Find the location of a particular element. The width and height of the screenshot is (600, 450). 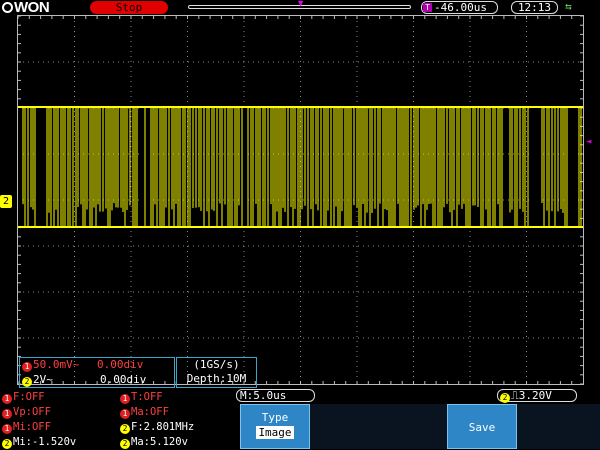

trigger-channel-dot-icon: 2 is located at coordinates (505, 398).